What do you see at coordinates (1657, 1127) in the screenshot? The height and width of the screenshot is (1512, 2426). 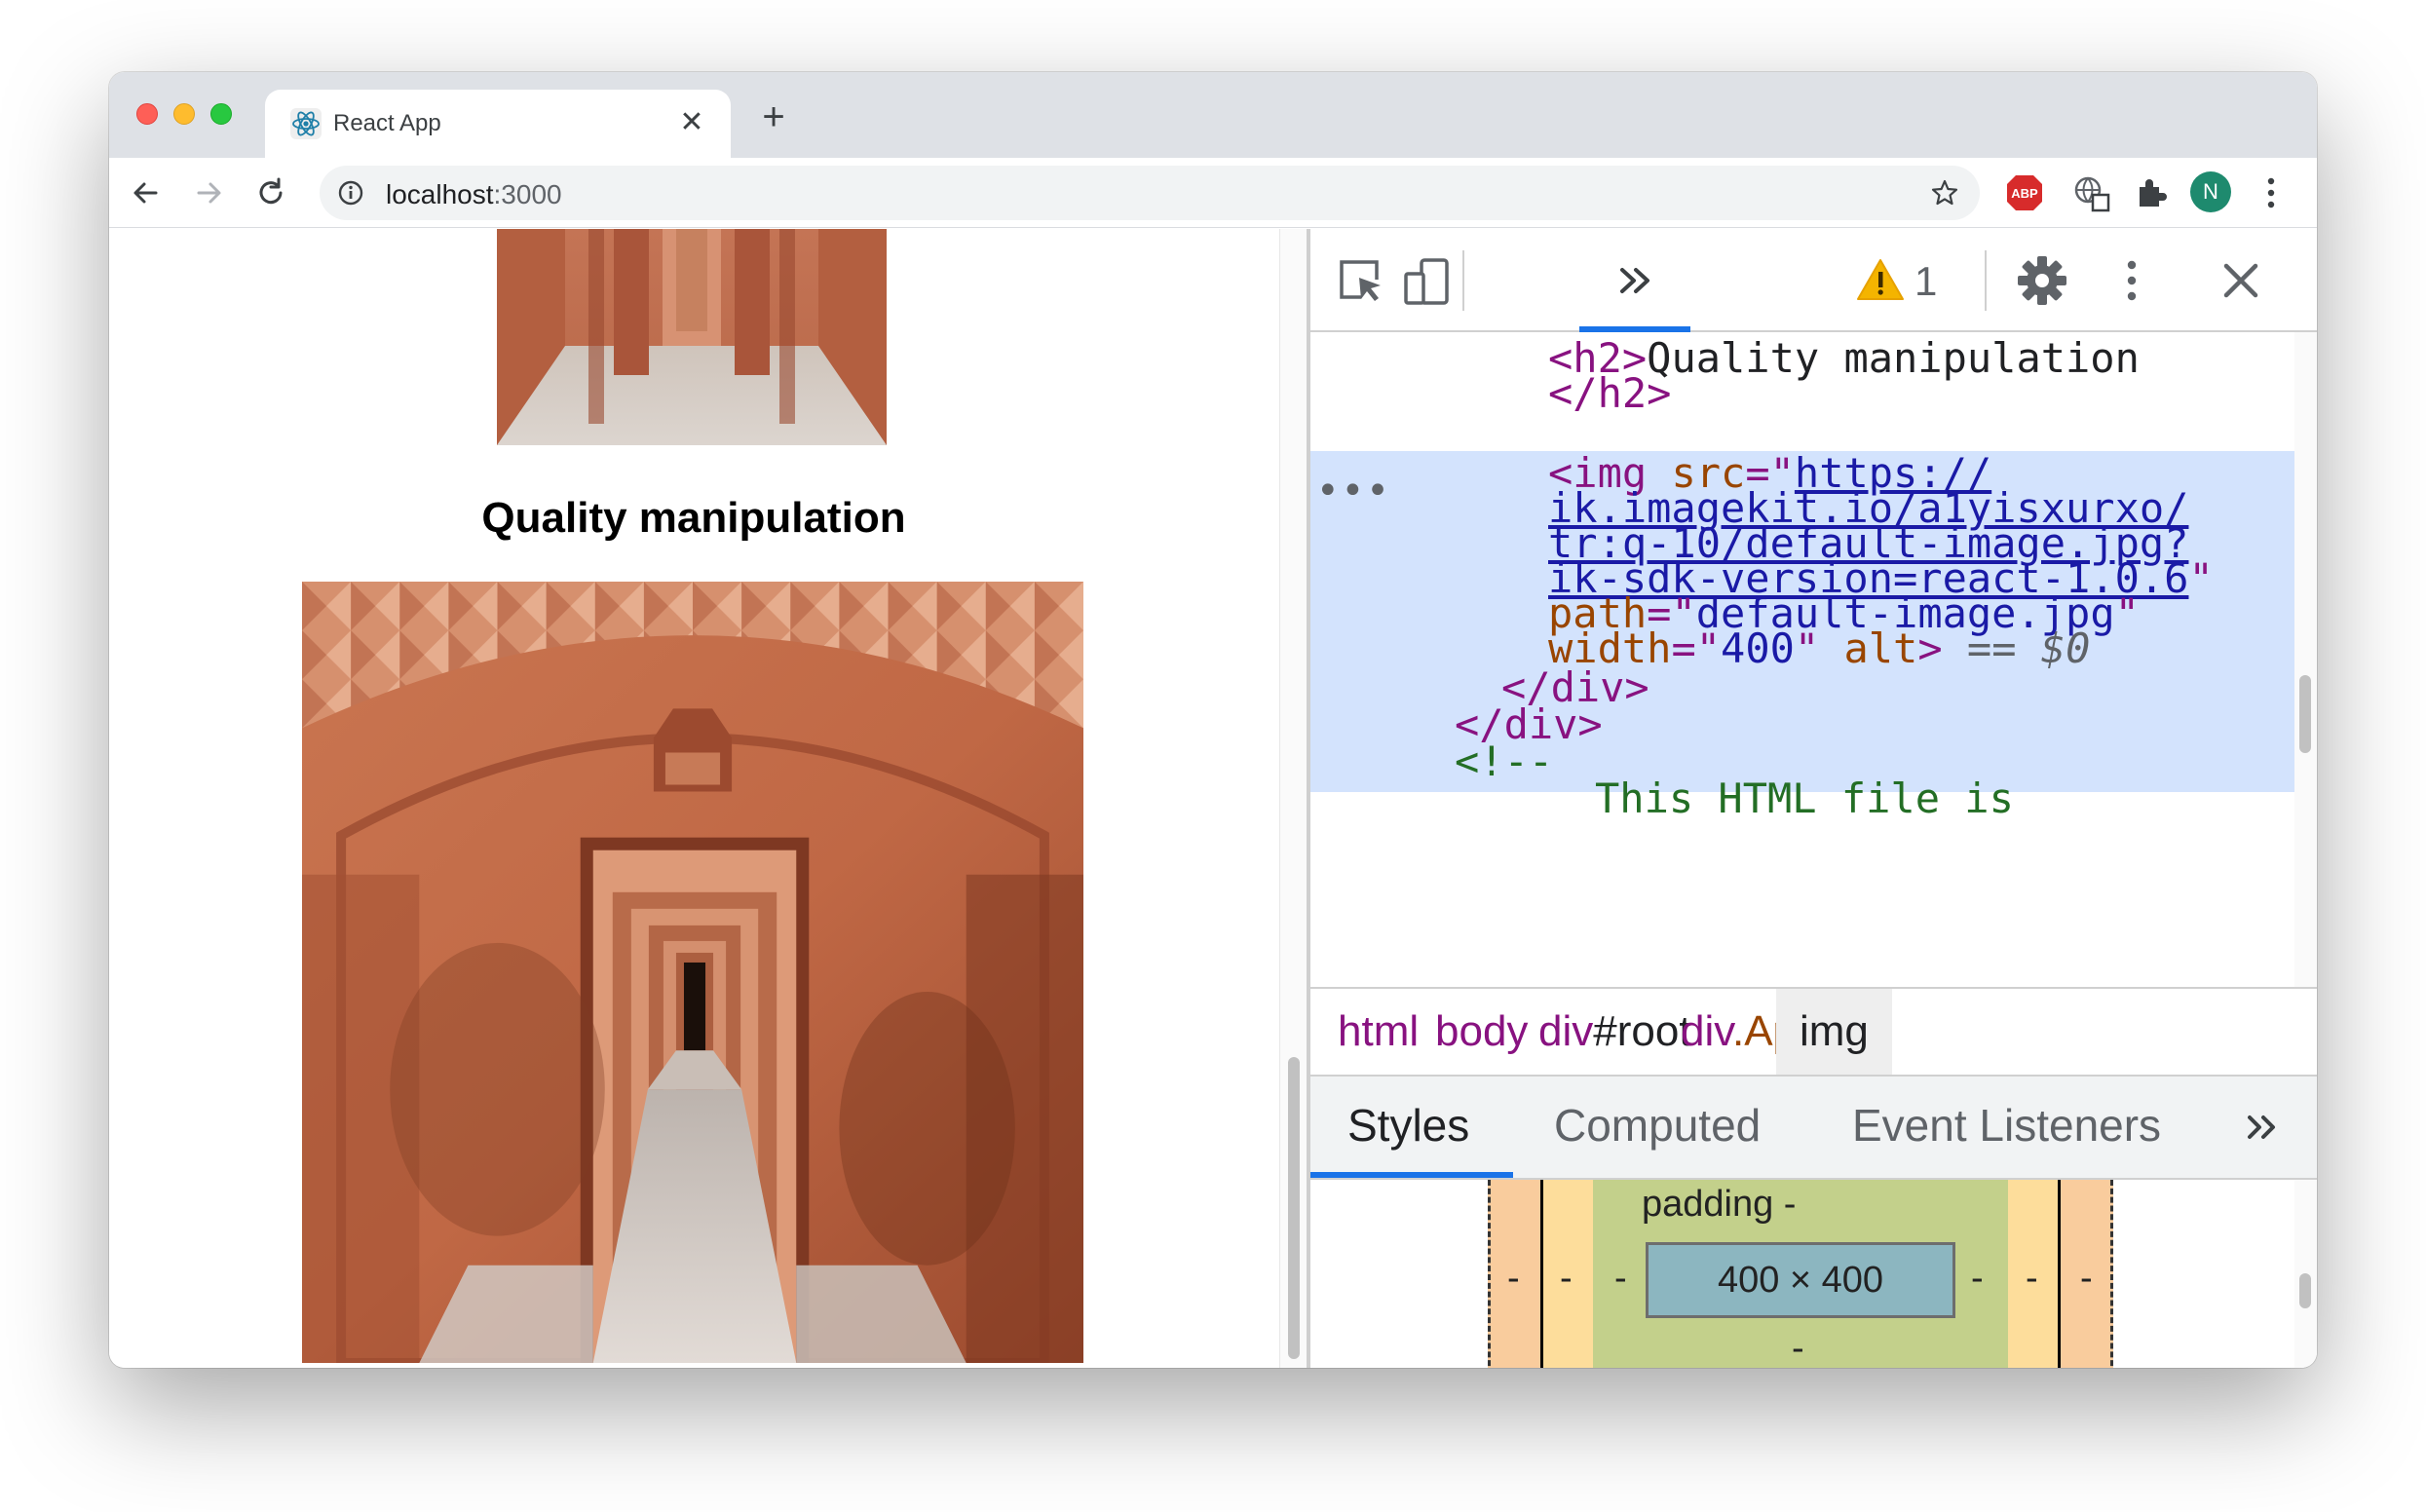 I see `tab-computed: Computed` at bounding box center [1657, 1127].